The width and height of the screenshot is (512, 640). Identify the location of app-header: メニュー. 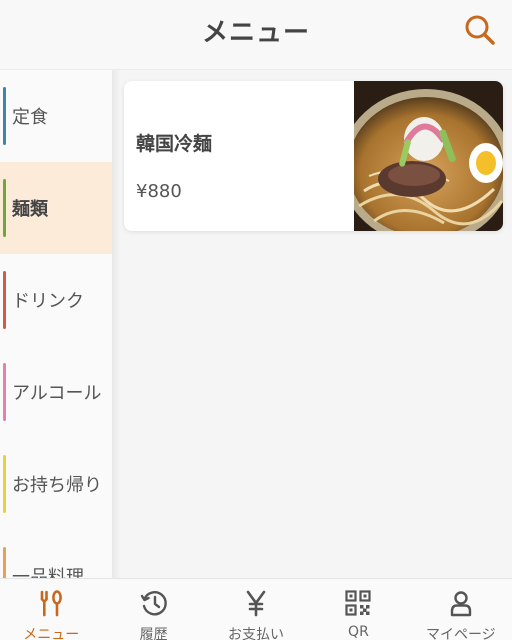
(256, 35).